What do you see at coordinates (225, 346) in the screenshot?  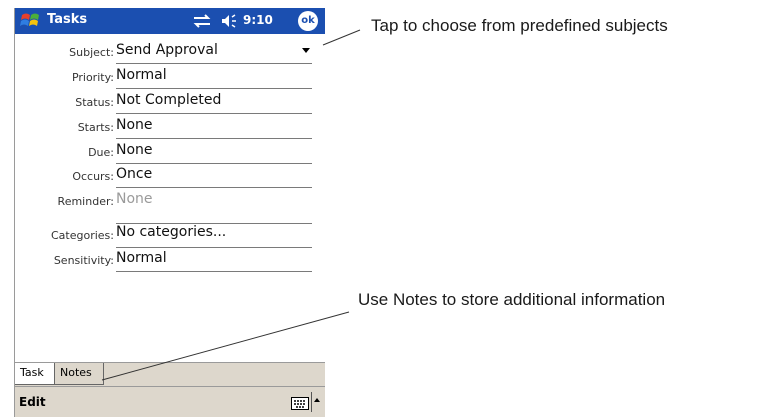 I see `notes-leader-line` at bounding box center [225, 346].